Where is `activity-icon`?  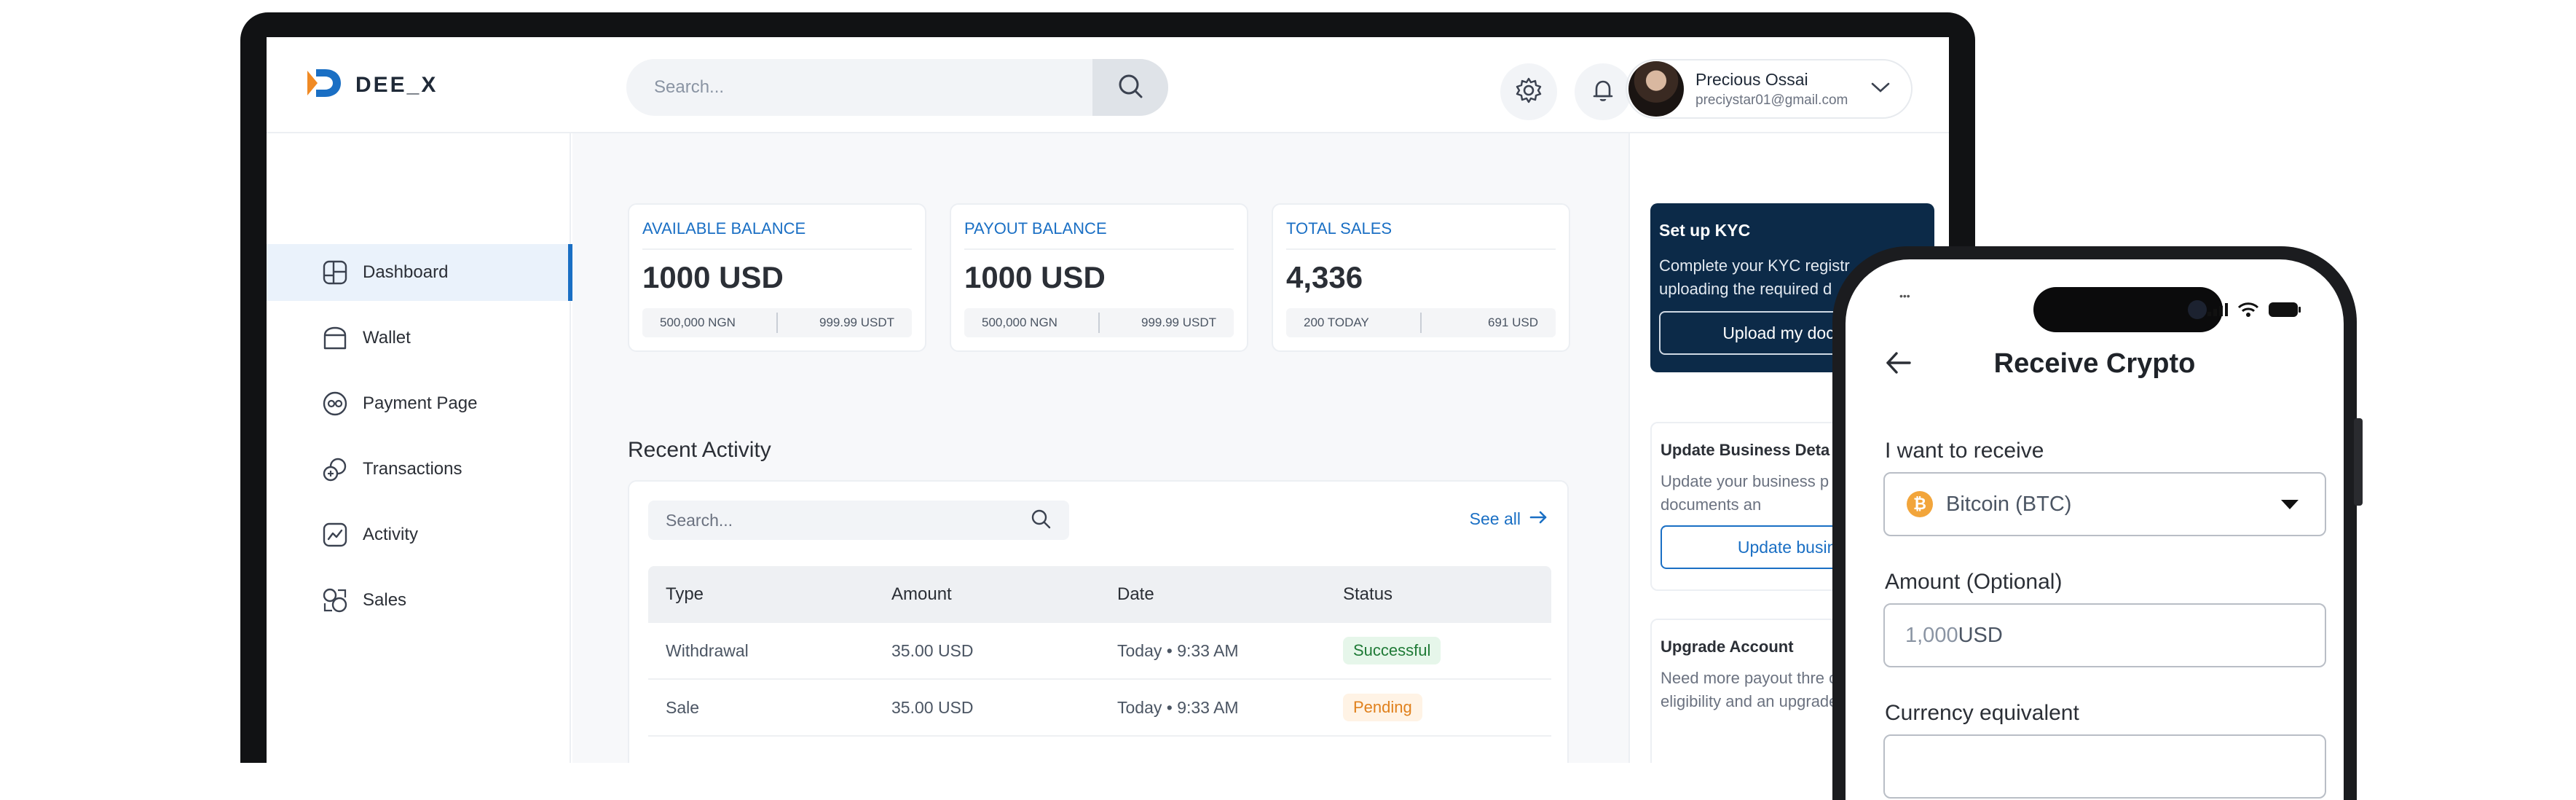 activity-icon is located at coordinates (335, 535).